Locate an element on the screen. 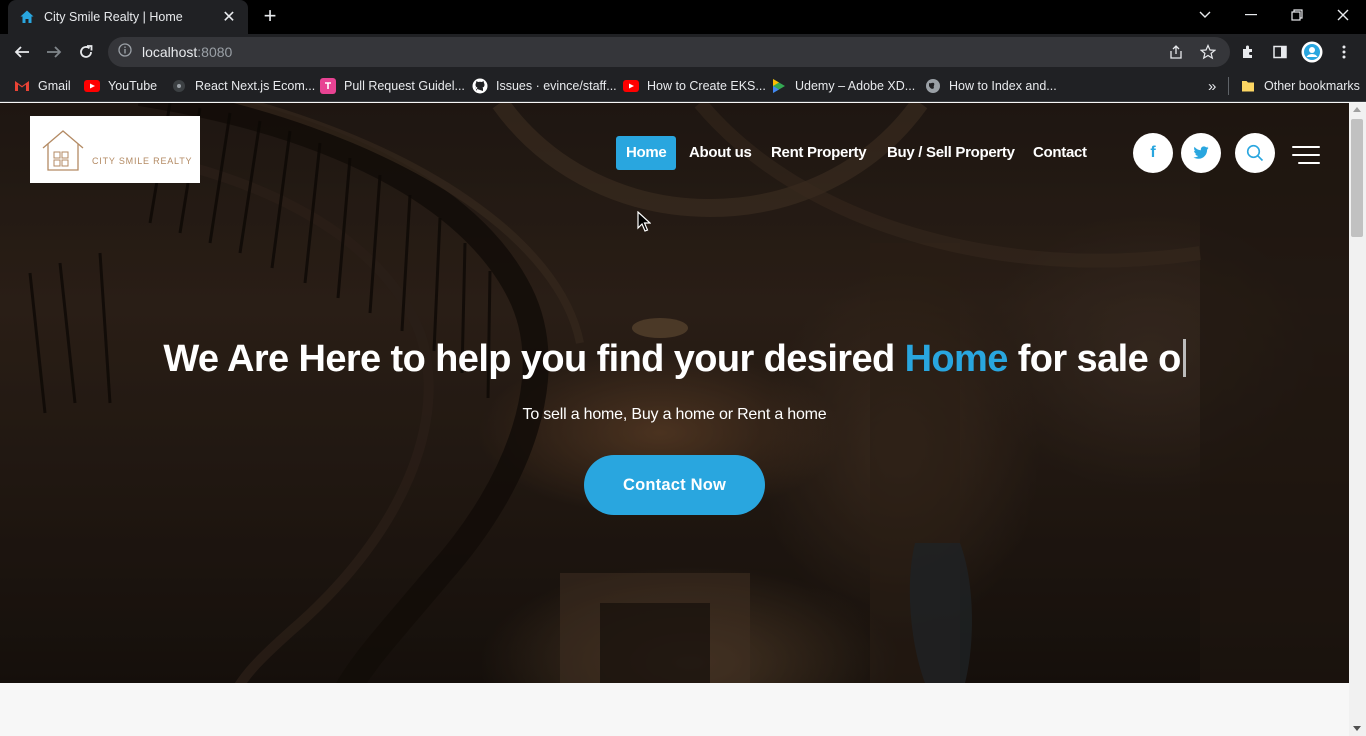 This screenshot has height=736, width=1366. twitter-button is located at coordinates (1201, 153).